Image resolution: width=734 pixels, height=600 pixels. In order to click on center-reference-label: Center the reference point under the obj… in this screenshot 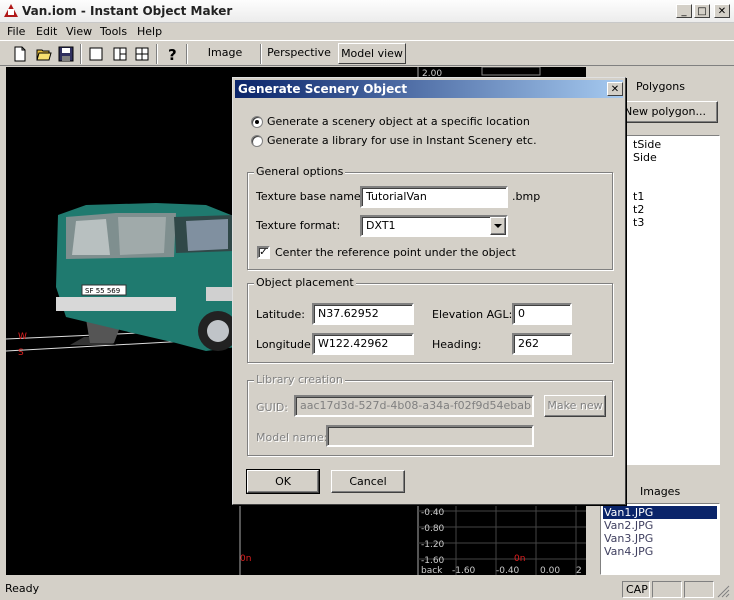, I will do `click(395, 252)`.